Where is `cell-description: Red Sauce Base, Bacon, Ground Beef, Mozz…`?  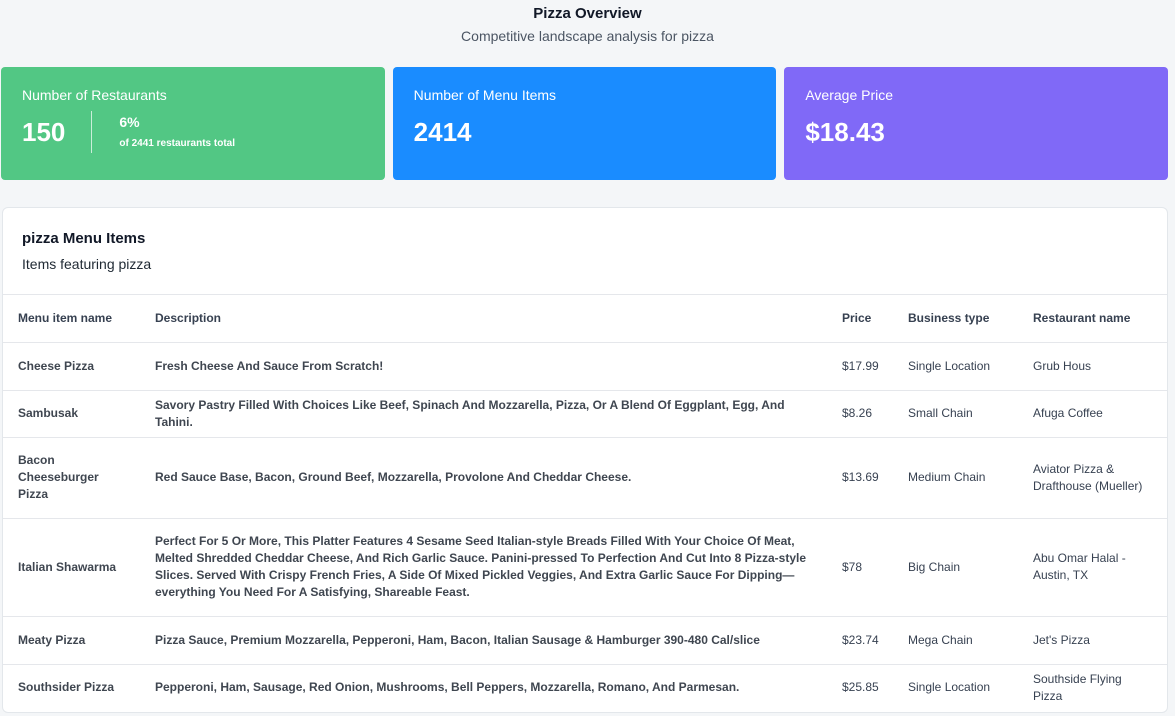 cell-description: Red Sauce Base, Bacon, Ground Beef, Mozz… is located at coordinates (483, 478).